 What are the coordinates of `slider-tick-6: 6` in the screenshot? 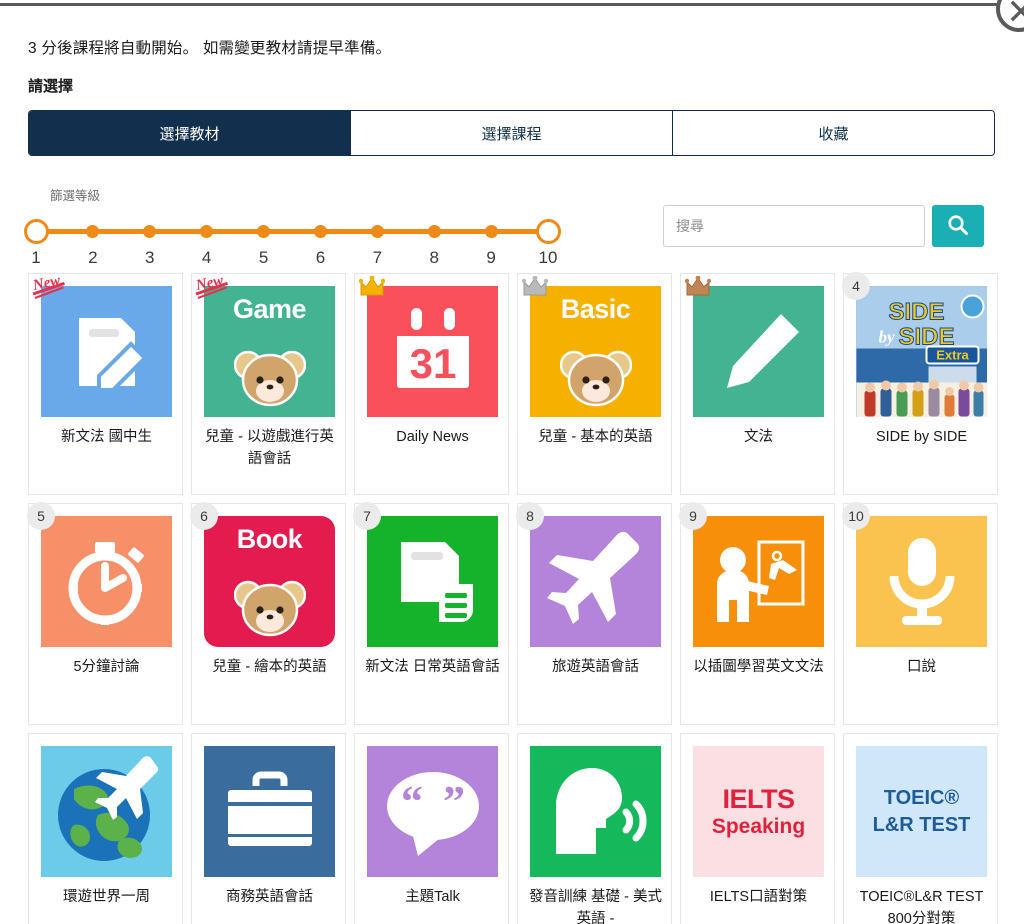 It's located at (320, 257).